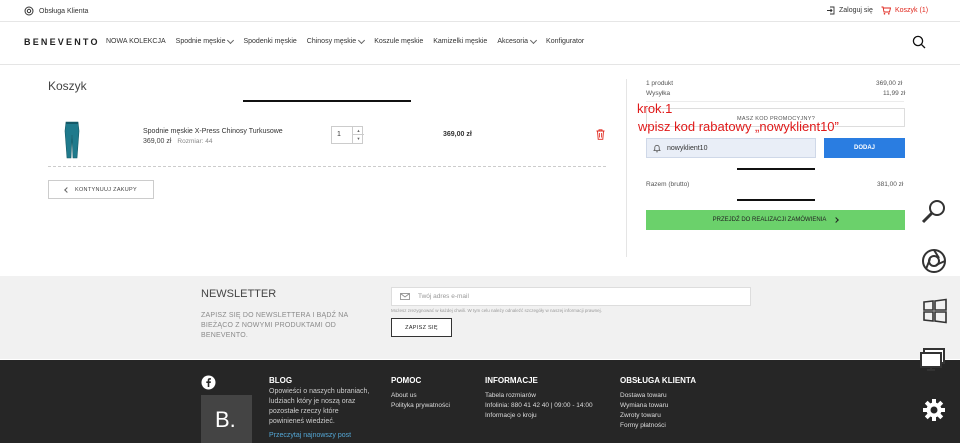  What do you see at coordinates (687, 148) in the screenshot?
I see `promo-code-value: nowyklient10` at bounding box center [687, 148].